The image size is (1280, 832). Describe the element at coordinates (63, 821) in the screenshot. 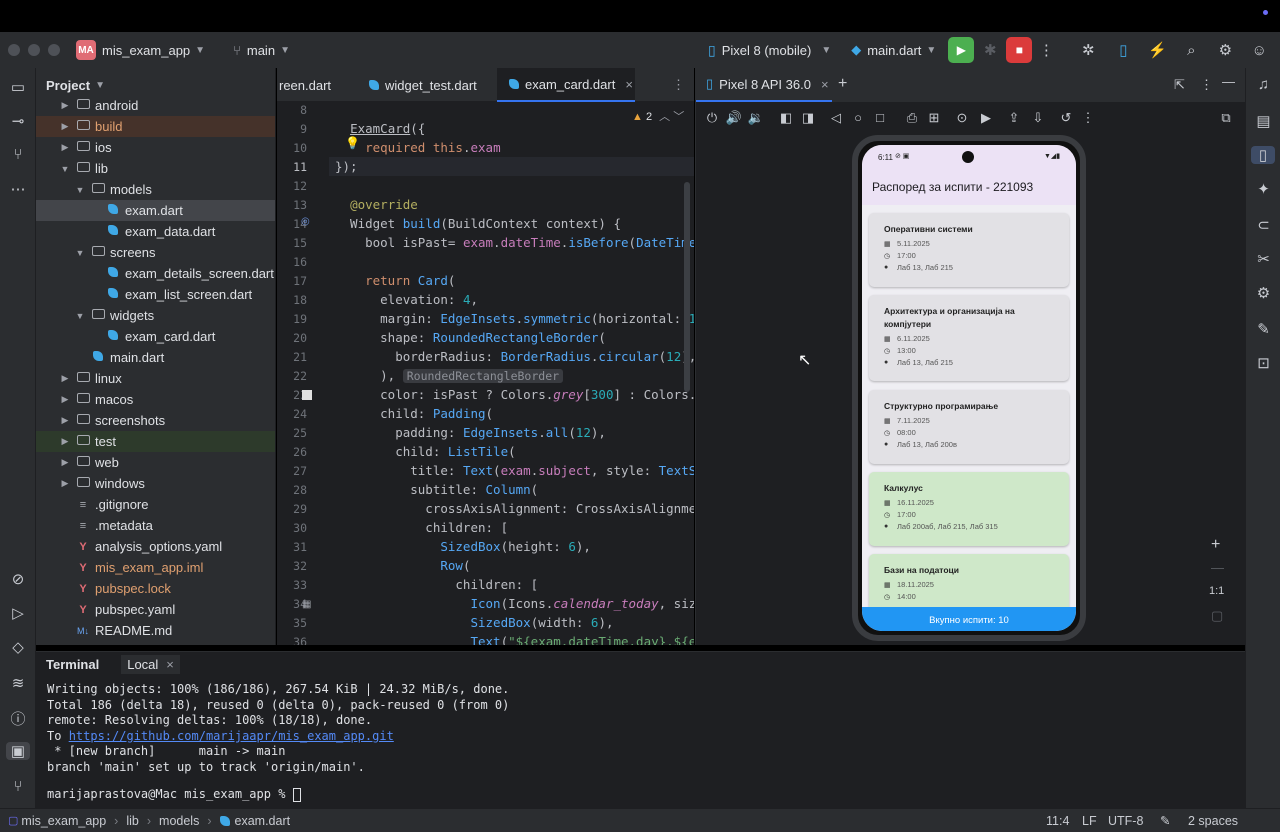

I see `breadcrumb-project: mis_exam_app` at that location.